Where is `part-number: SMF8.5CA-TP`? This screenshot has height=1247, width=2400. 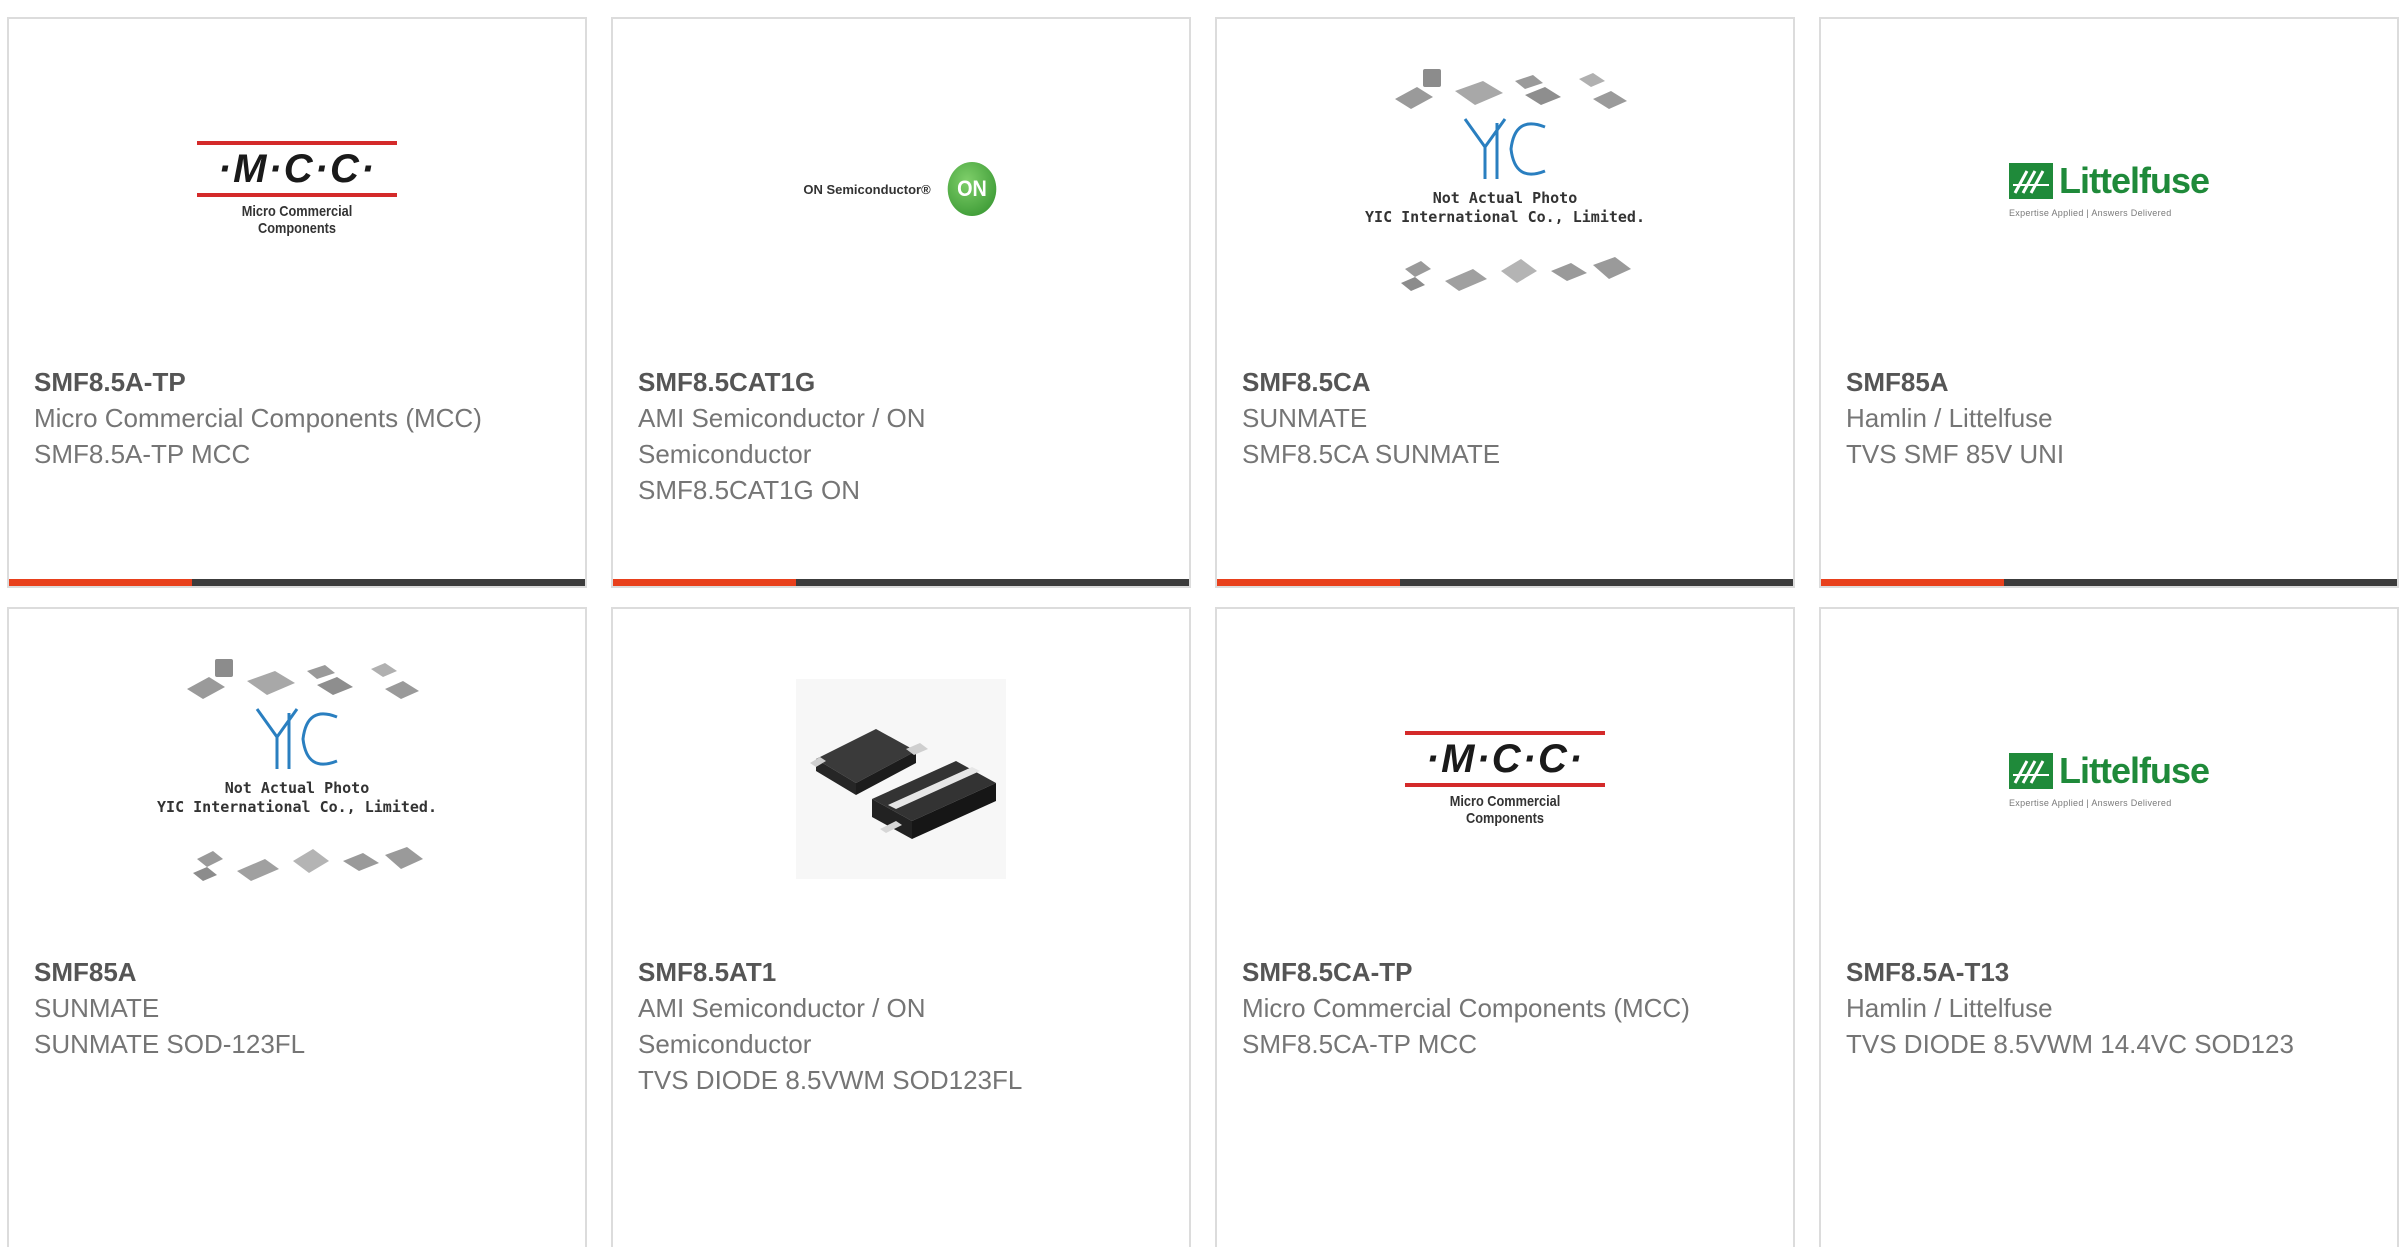 part-number: SMF8.5CA-TP is located at coordinates (1467, 972).